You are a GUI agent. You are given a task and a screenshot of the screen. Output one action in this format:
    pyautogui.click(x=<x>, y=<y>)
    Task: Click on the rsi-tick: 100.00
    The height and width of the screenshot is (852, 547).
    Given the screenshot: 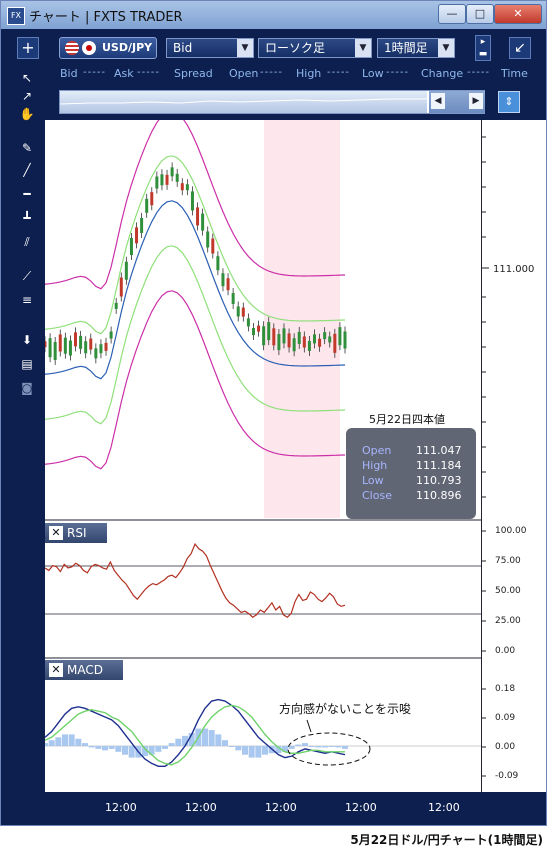 What is the action you would take?
    pyautogui.click(x=511, y=531)
    